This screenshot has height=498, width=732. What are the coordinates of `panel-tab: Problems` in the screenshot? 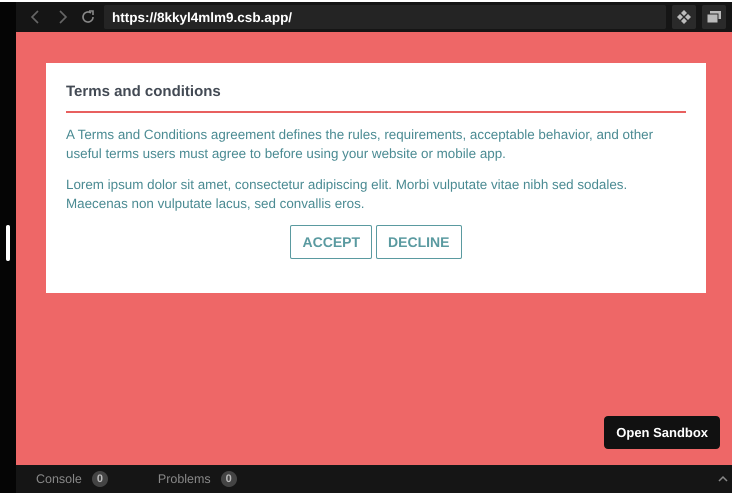 It's located at (184, 479).